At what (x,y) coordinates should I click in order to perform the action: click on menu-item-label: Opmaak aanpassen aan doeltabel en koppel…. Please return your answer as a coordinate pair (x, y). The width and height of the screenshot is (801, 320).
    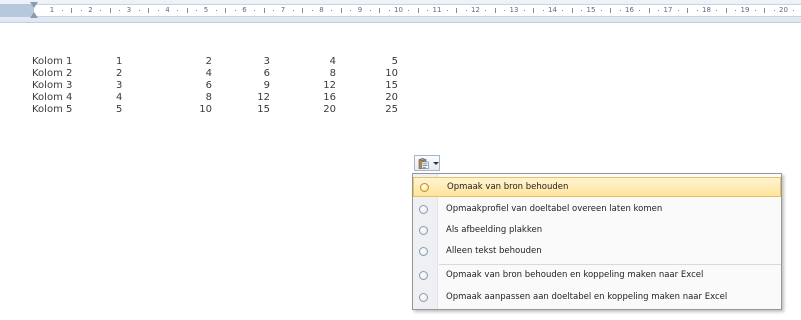
    Looking at the image, I should click on (587, 297).